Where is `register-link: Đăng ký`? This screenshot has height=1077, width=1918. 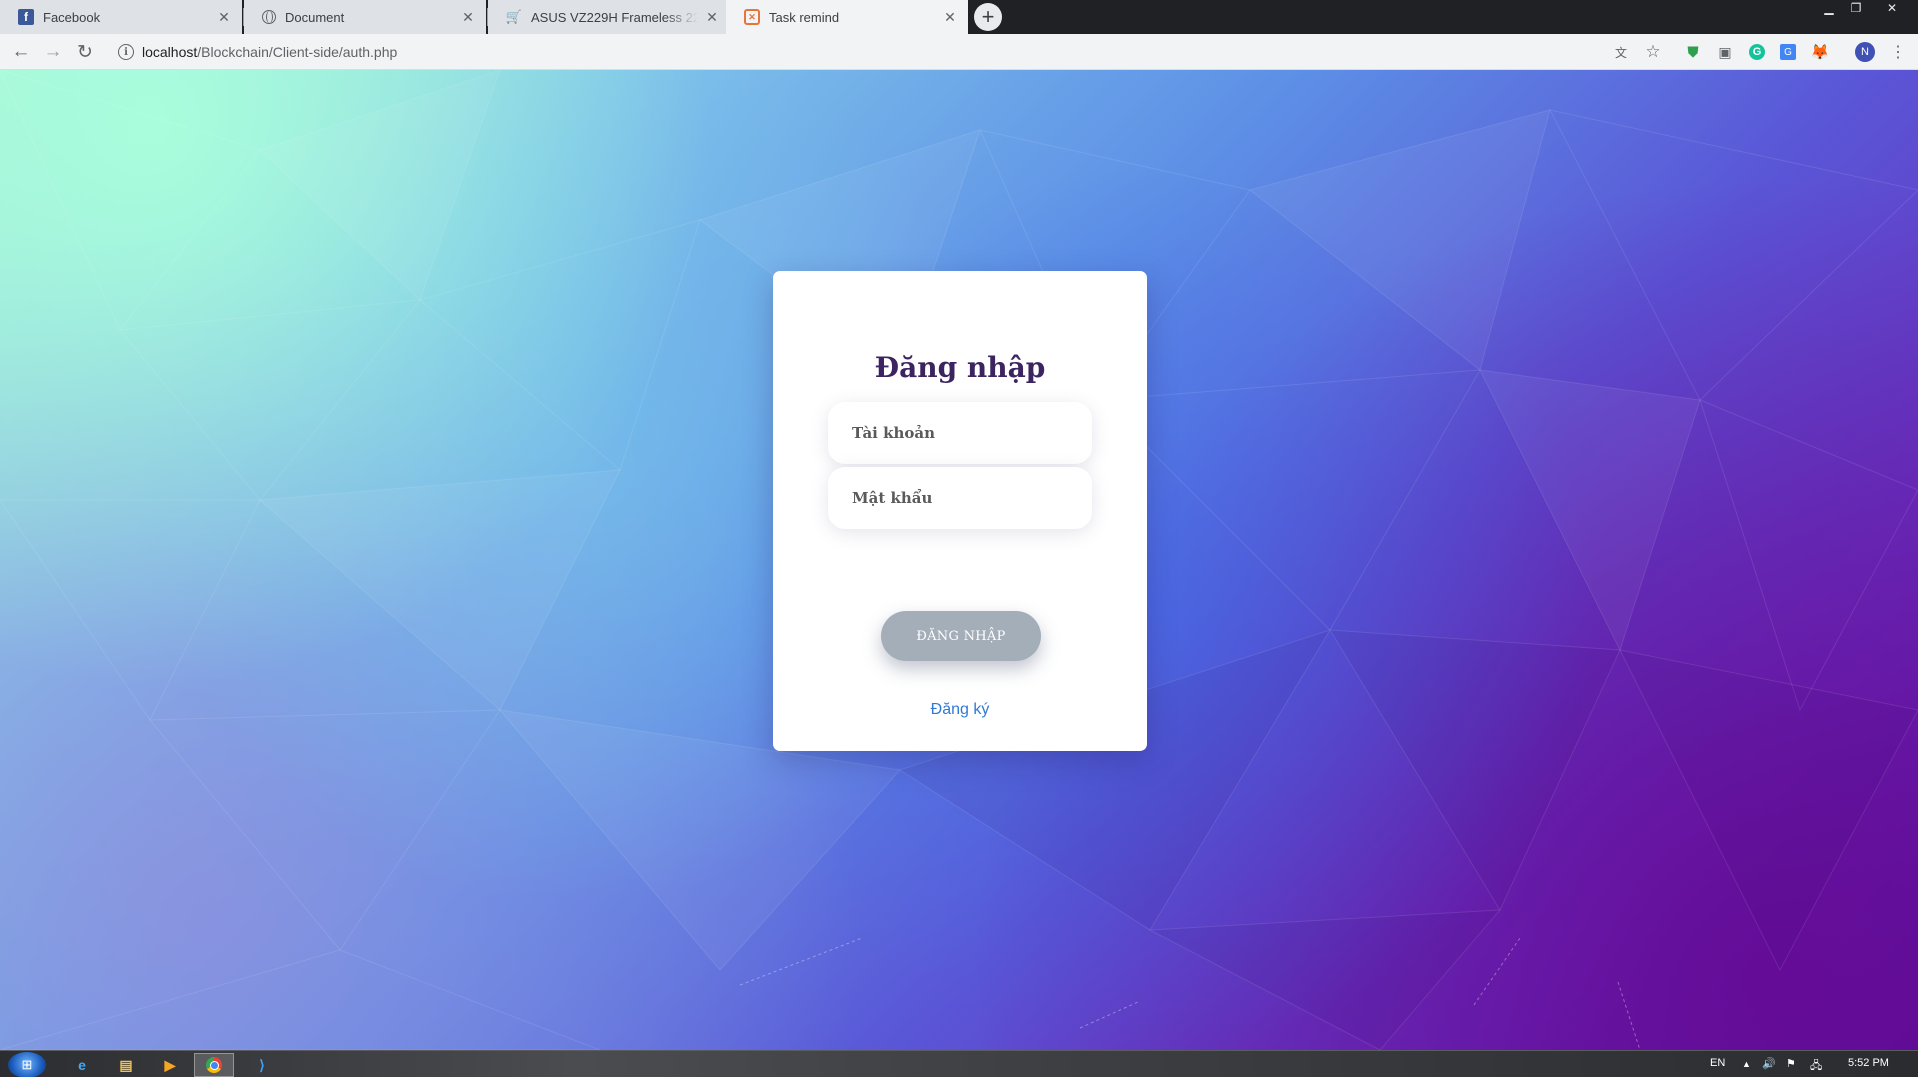
register-link: Đăng ký is located at coordinates (960, 710).